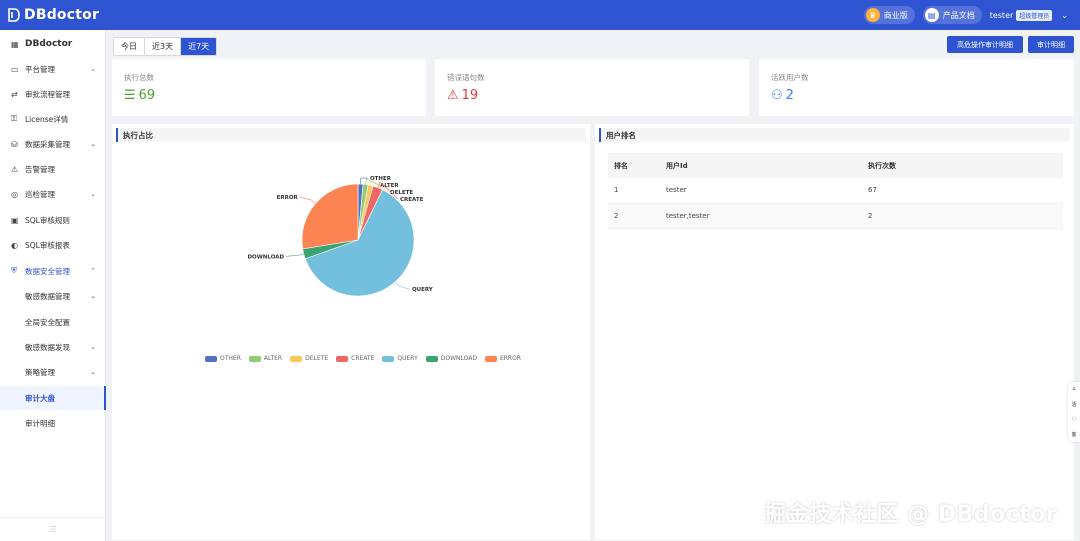 The width and height of the screenshot is (1080, 541). Describe the element at coordinates (273, 358) in the screenshot. I see `legend-label: ALTER` at that location.